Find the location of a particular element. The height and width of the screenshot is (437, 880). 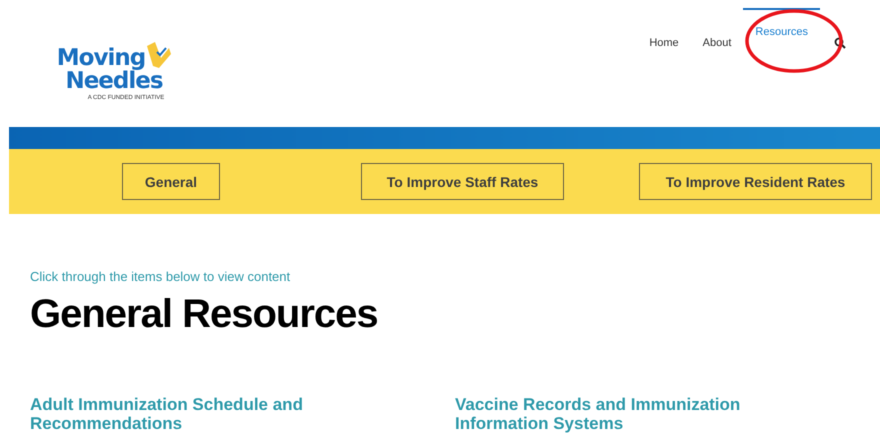

logo-text: Needles is located at coordinates (114, 81).